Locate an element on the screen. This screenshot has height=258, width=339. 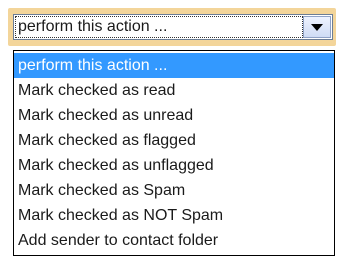
chevron-down-icon is located at coordinates (317, 27).